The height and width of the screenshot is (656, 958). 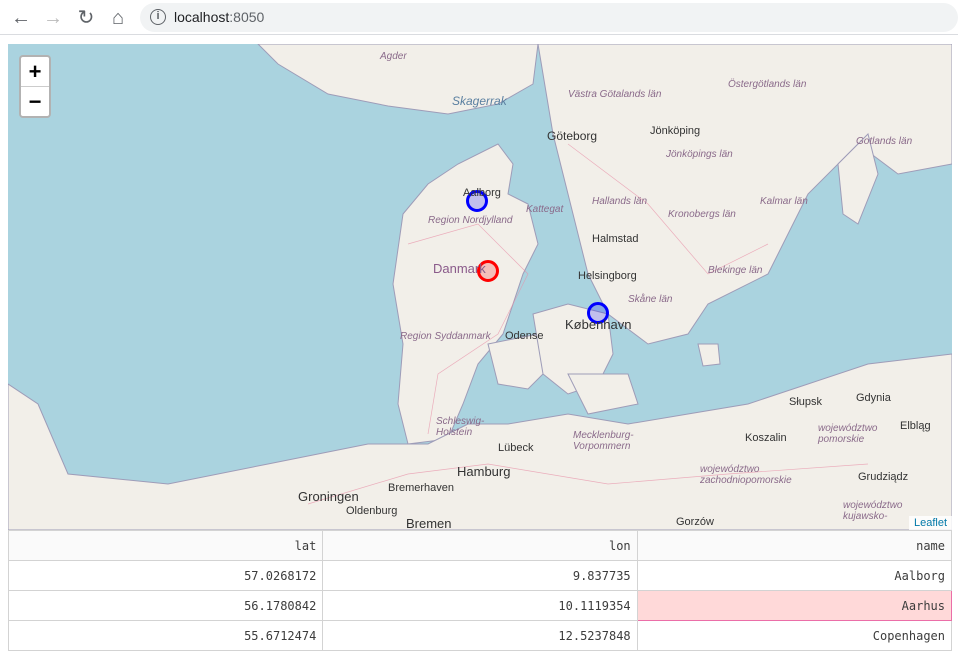 What do you see at coordinates (675, 131) in the screenshot?
I see `map-label: Jönköping` at bounding box center [675, 131].